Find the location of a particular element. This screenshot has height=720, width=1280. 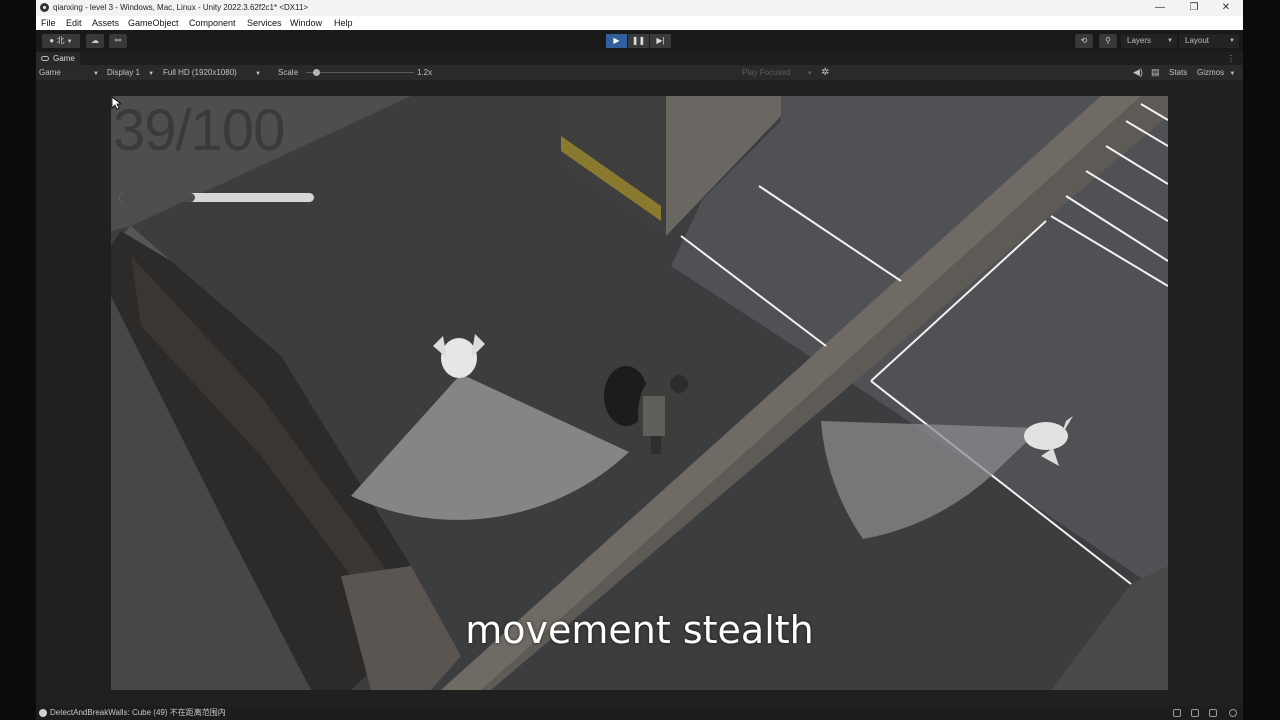

step-button: ▶| is located at coordinates (660, 41).